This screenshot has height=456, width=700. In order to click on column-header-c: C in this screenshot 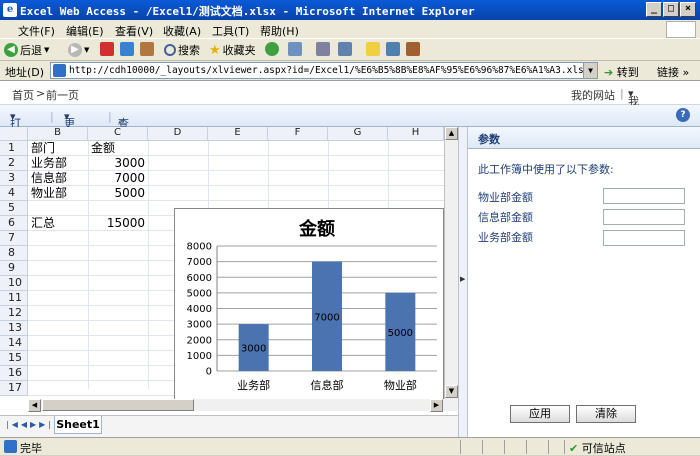, I will do `click(118, 134)`.